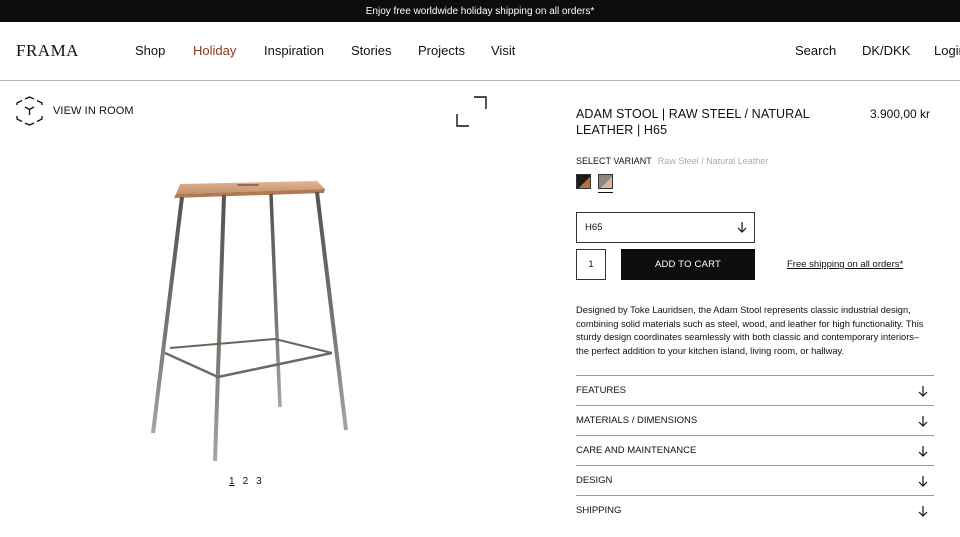  I want to click on add-to-cart-button: ADD TO CART, so click(688, 264).